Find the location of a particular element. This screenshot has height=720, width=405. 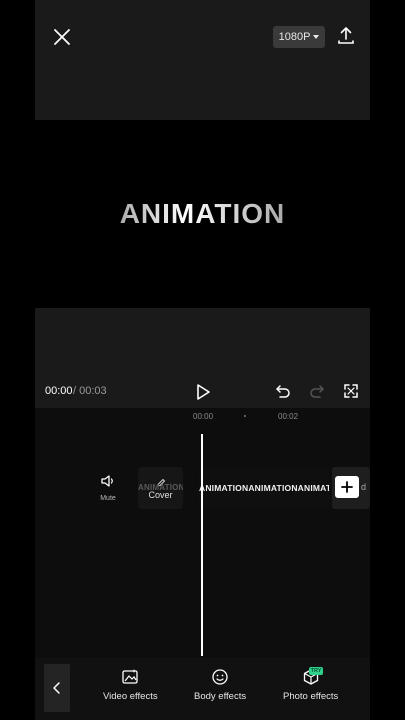

plus-icon is located at coordinates (347, 487).